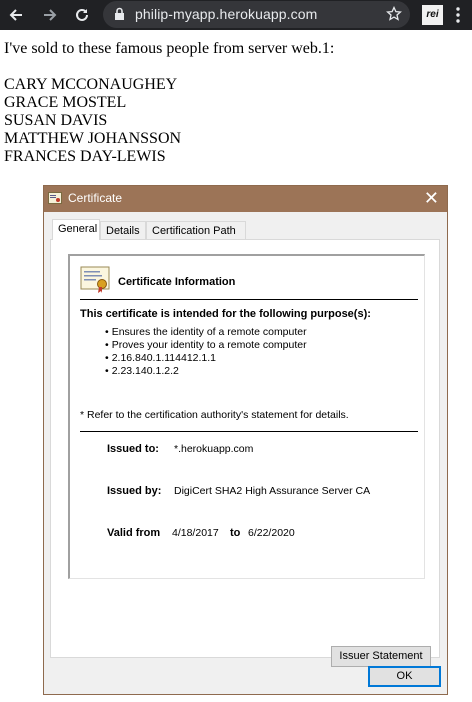 The height and width of the screenshot is (702, 472). What do you see at coordinates (235, 533) in the screenshot?
I see `valid-to-label: to` at bounding box center [235, 533].